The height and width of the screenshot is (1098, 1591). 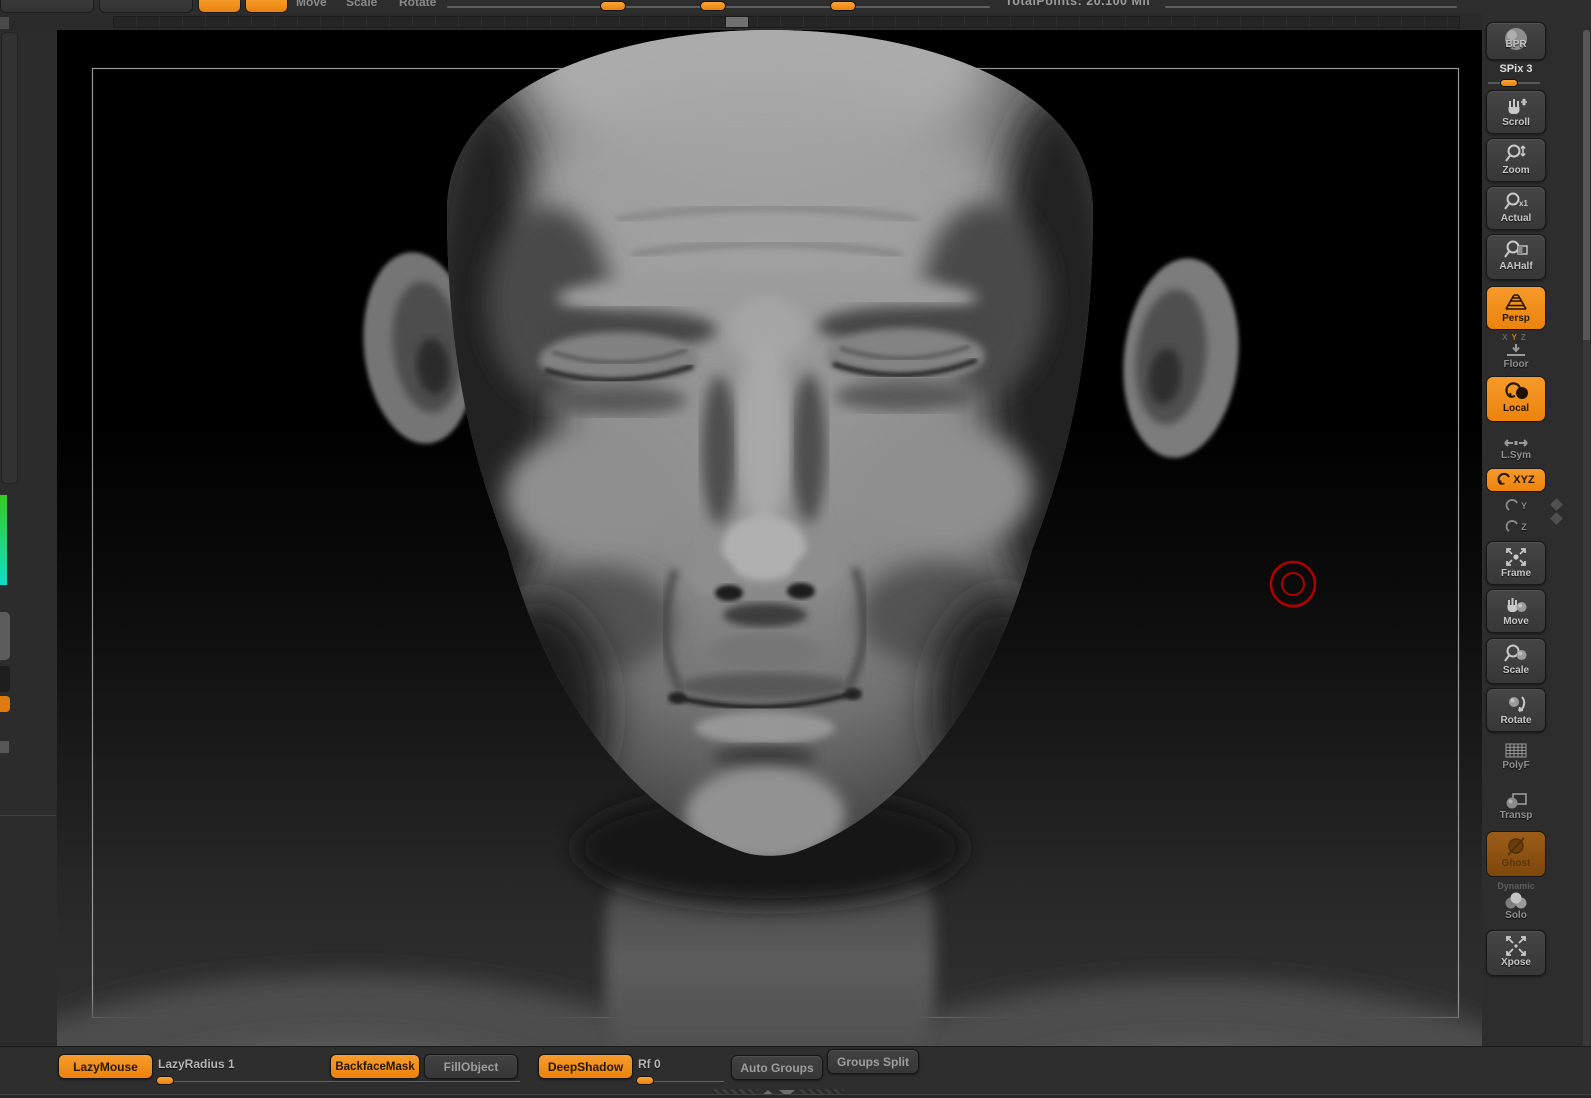 I want to click on auto-groups-label: Auto Groups, so click(x=777, y=1067).